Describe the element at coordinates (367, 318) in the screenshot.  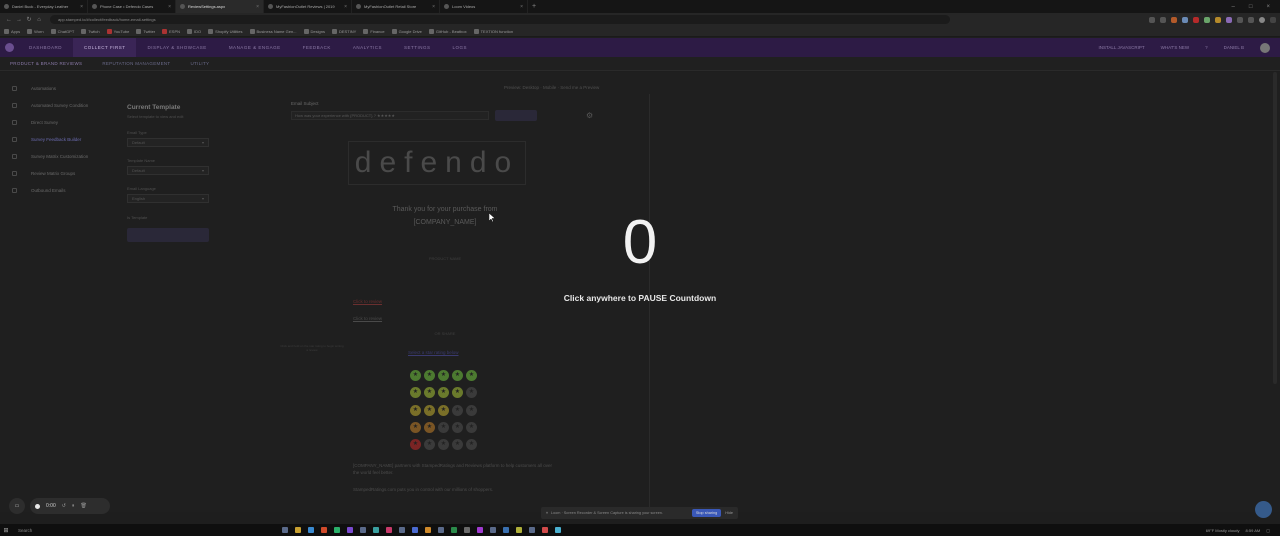
I see `review-link-secondary: Click to review` at that location.